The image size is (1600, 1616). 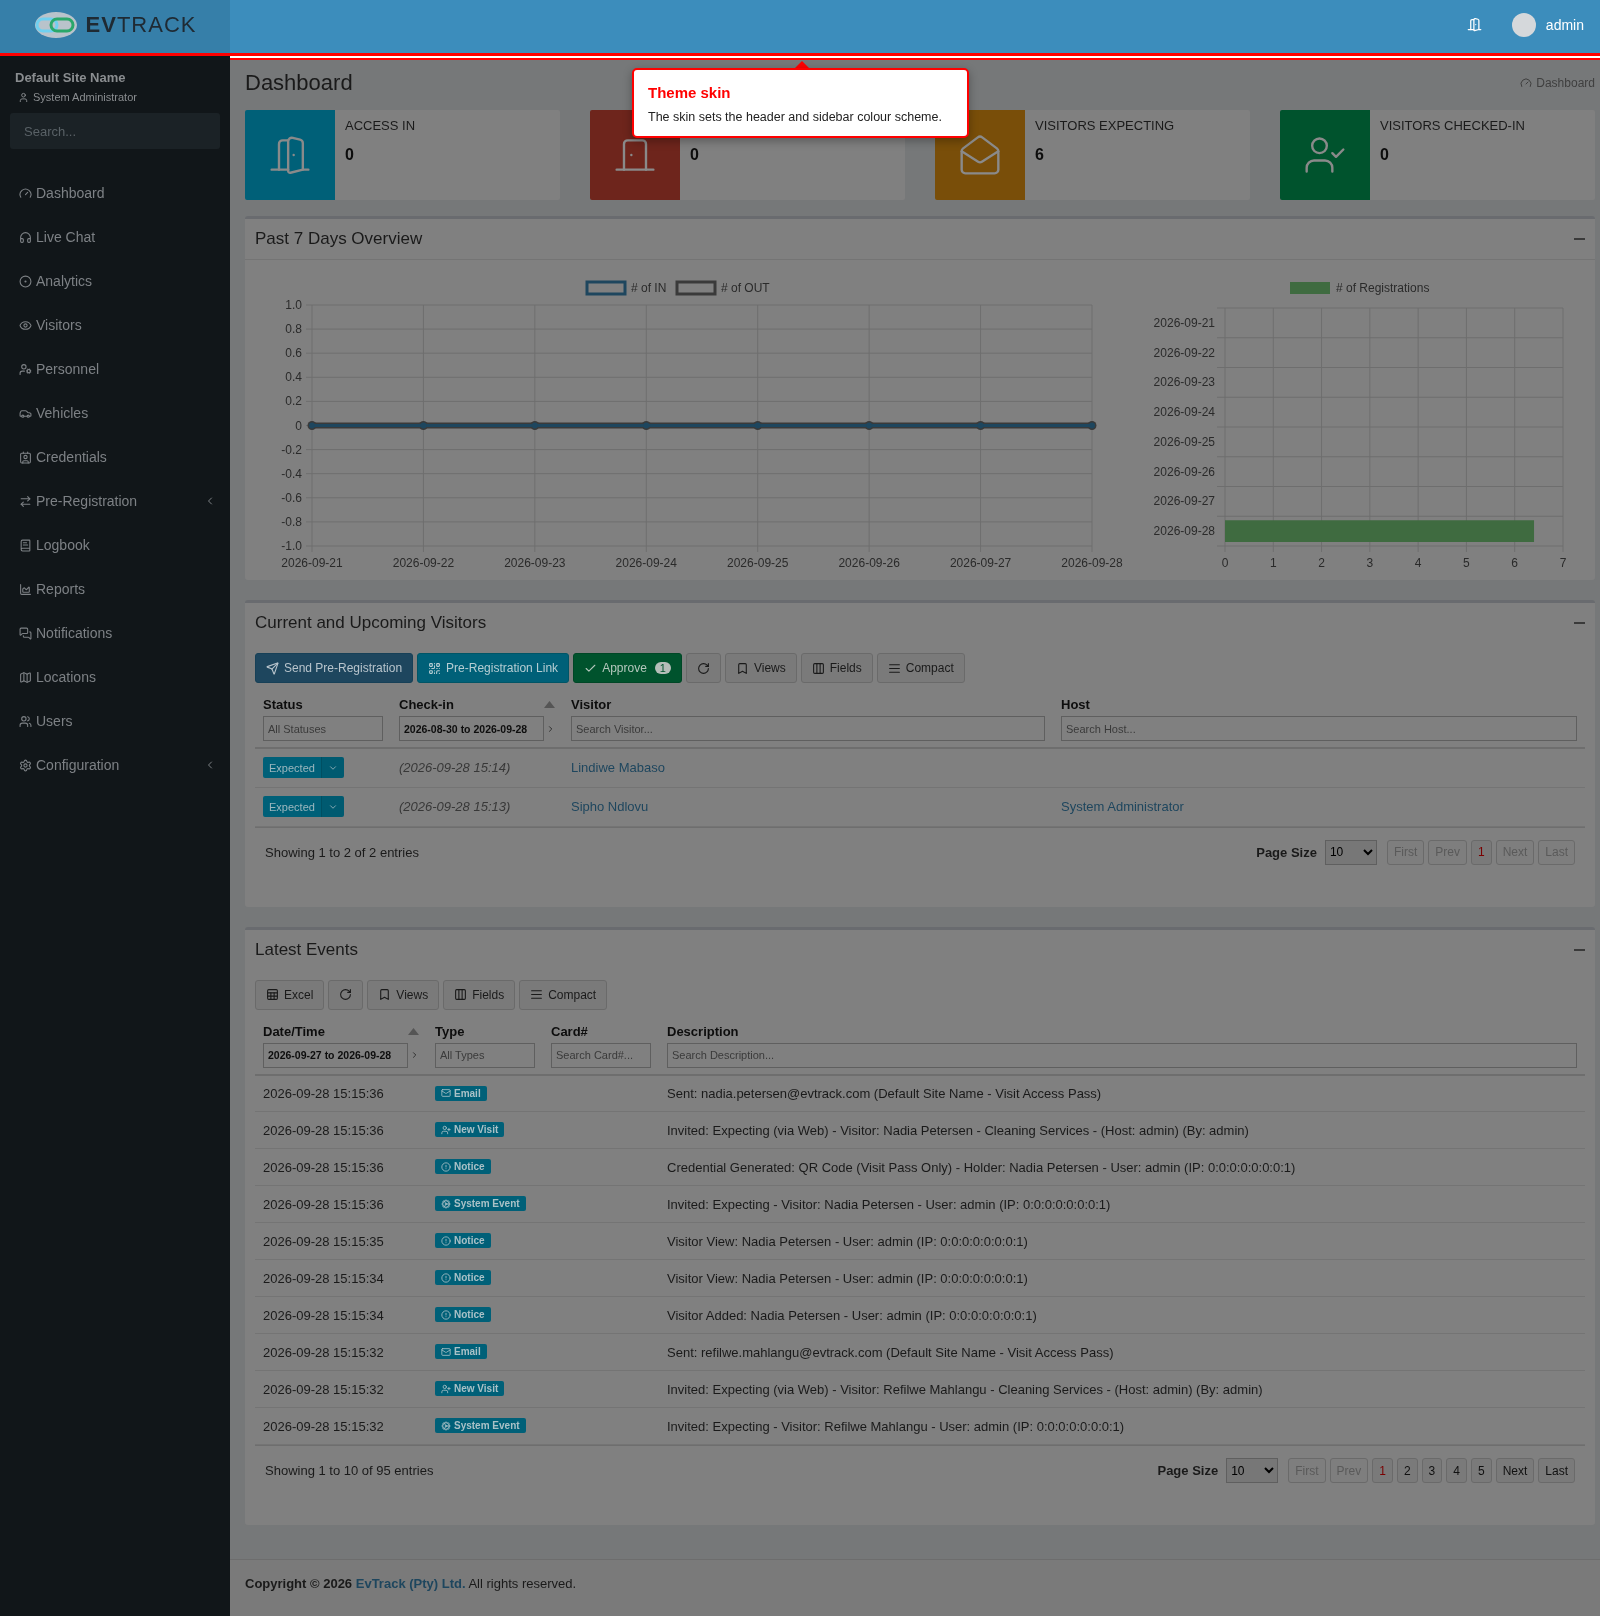 I want to click on axis-label: -1.0, so click(x=291, y=546).